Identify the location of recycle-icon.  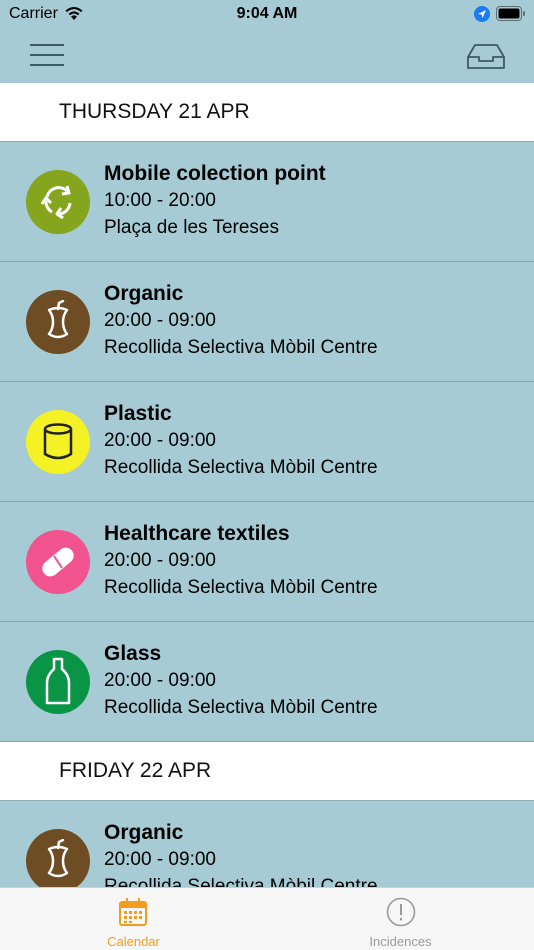
(58, 202).